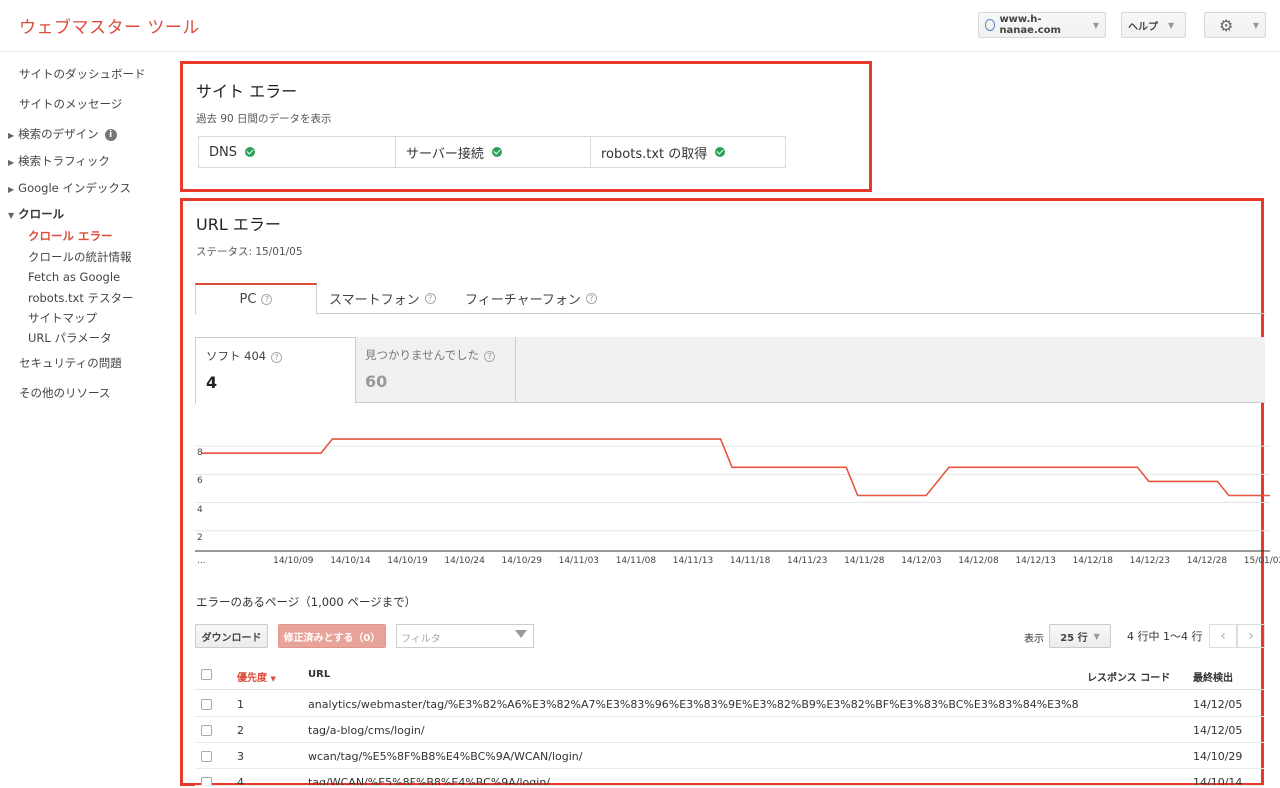  I want to click on x-tick-label: 14/11/18, so click(750, 561).